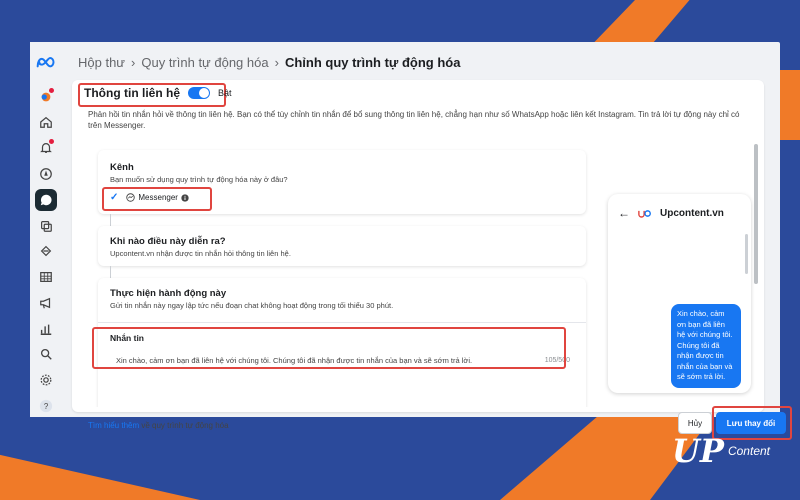  What do you see at coordinates (46, 97) in the screenshot?
I see `inbox-icon` at bounding box center [46, 97].